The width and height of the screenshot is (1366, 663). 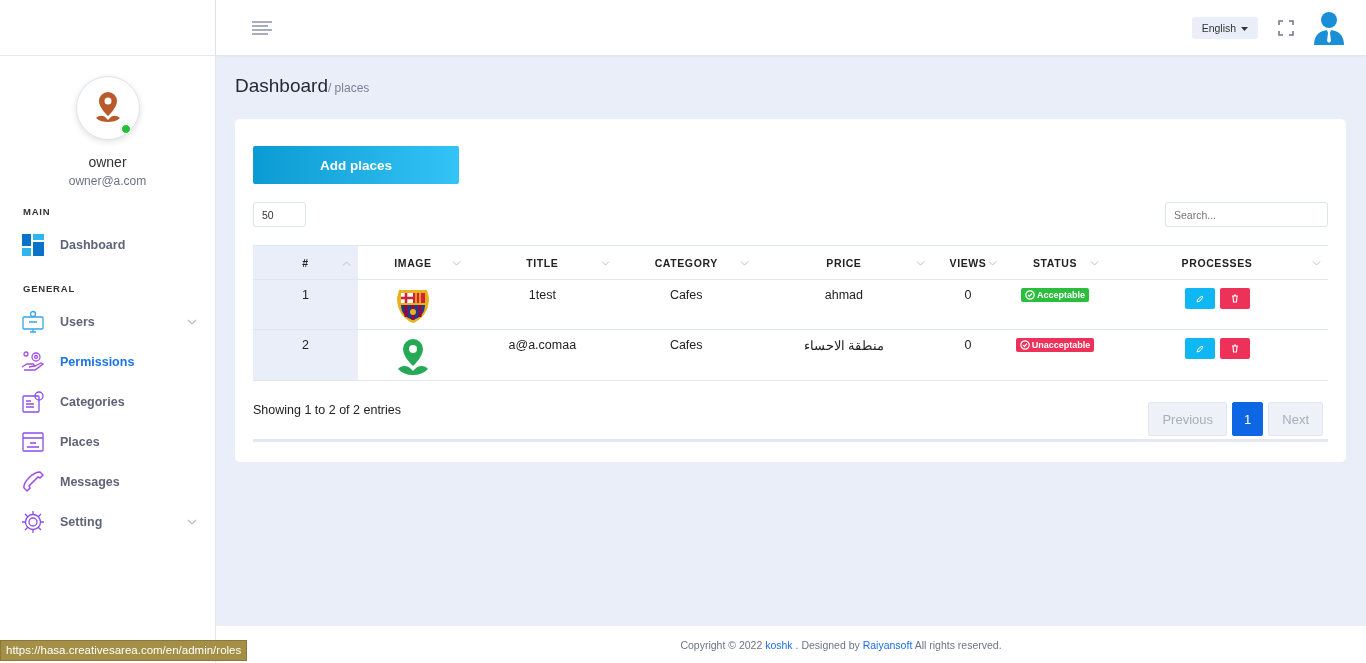 What do you see at coordinates (305, 345) in the screenshot?
I see `table-cell: 2` at bounding box center [305, 345].